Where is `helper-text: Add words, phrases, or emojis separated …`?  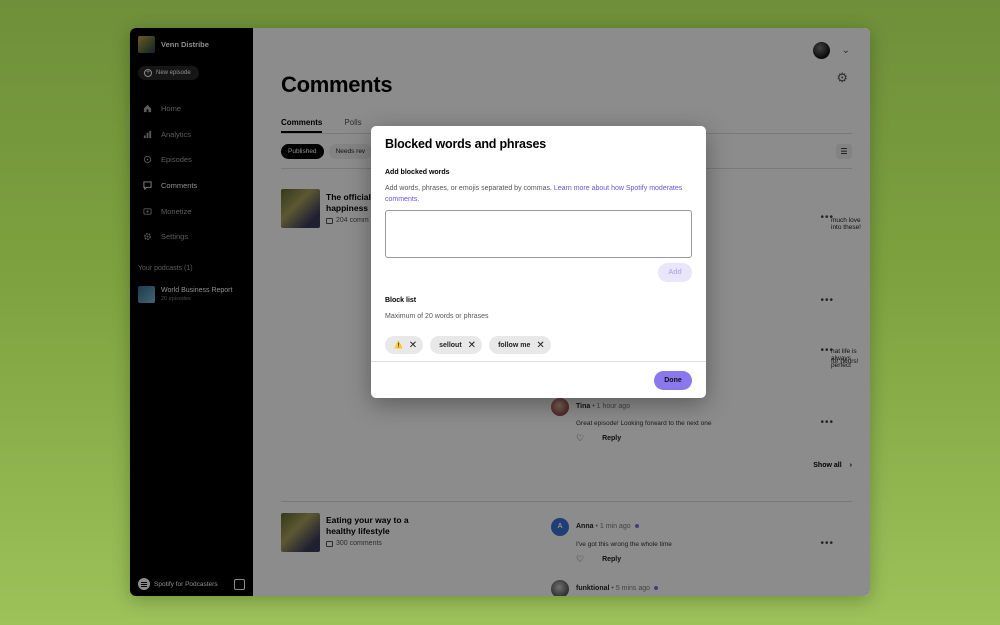 helper-text: Add words, phrases, or emojis separated … is located at coordinates (469, 188).